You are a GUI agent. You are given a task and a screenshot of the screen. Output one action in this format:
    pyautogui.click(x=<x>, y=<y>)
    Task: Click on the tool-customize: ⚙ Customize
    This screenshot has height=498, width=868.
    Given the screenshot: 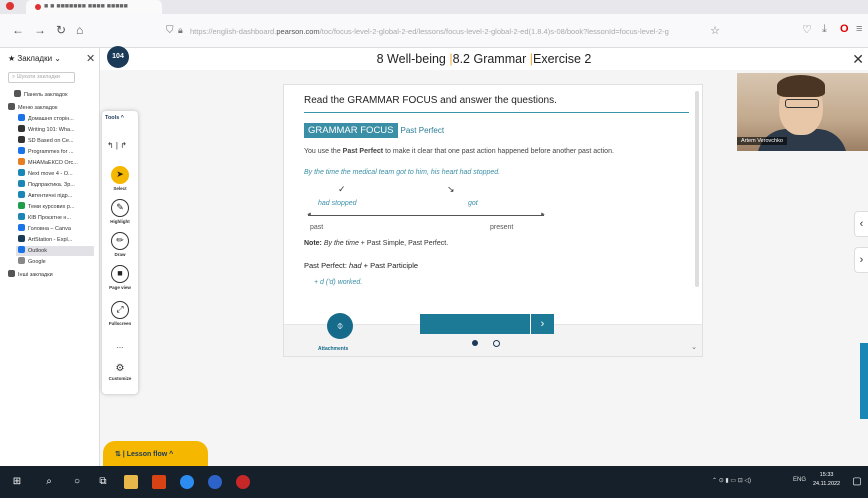 What is the action you would take?
    pyautogui.click(x=120, y=372)
    